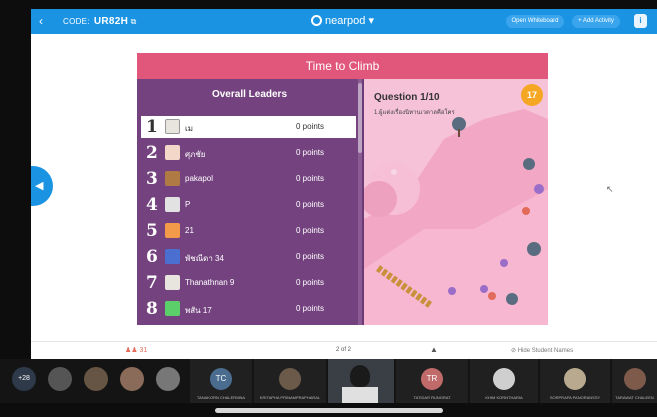  I want to click on leader-rank: 2, so click(152, 153).